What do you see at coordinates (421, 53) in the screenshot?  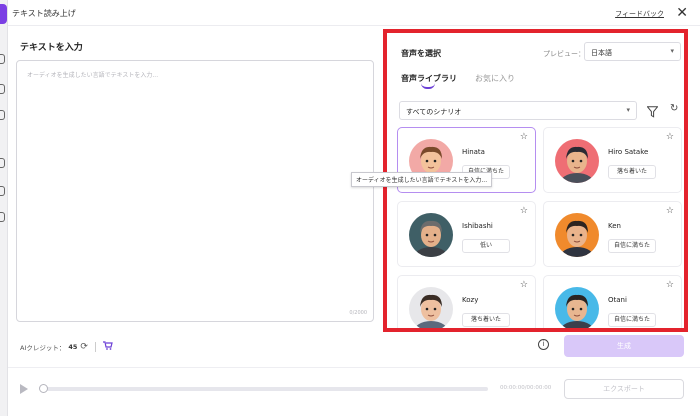 I see `voice-panel-title: 音声を選択` at bounding box center [421, 53].